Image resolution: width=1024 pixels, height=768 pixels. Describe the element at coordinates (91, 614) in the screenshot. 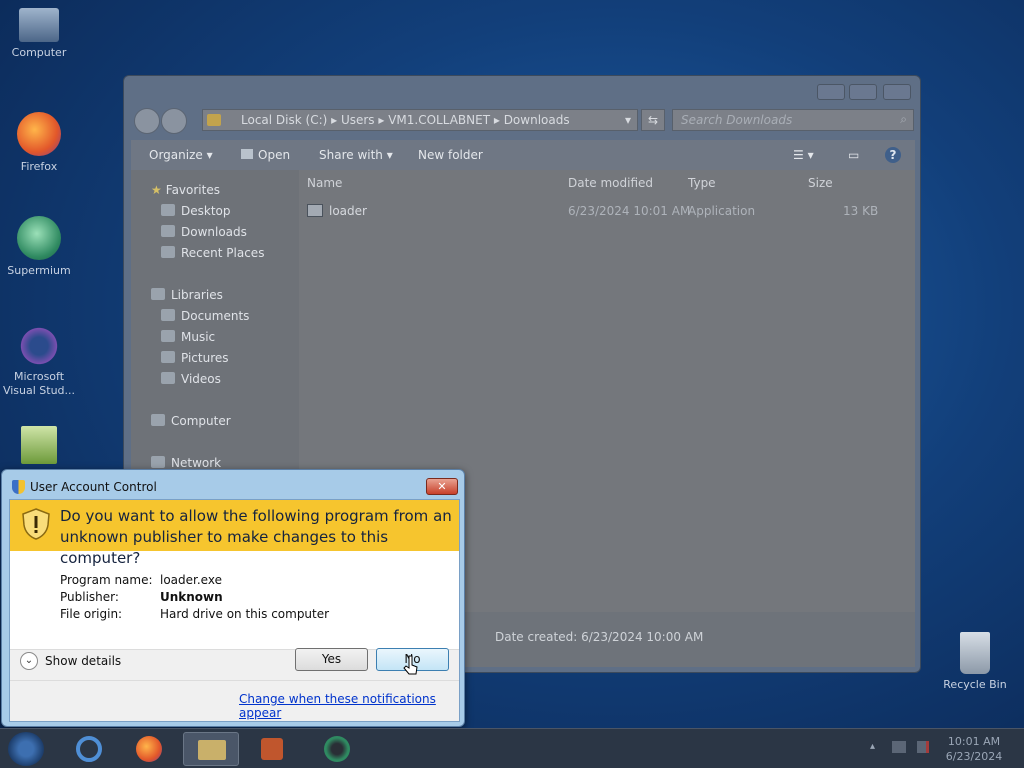

I see `file-origin-label: File origin:` at that location.